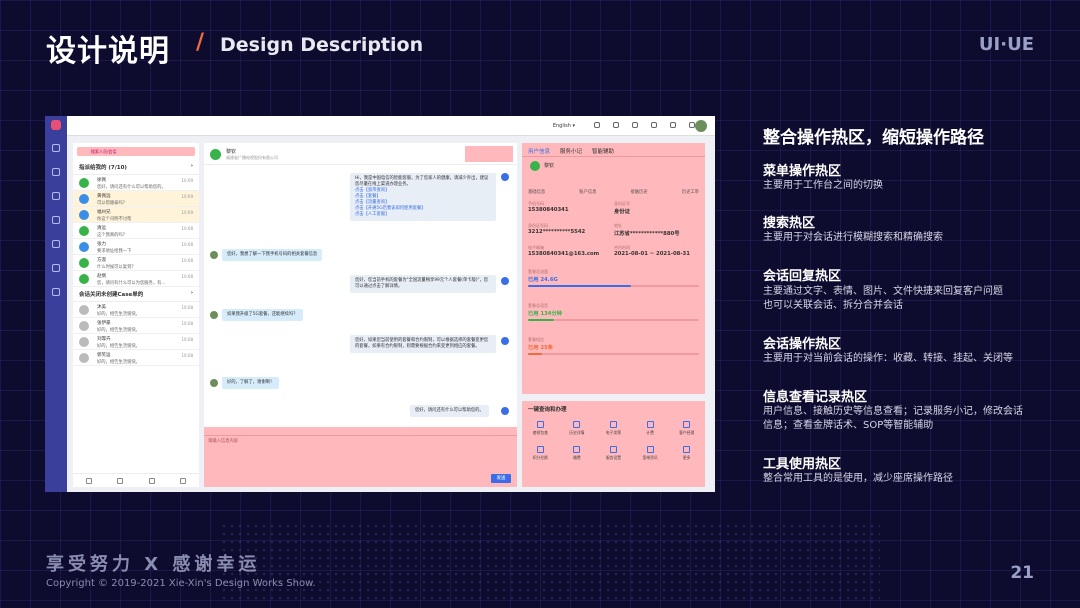 The width and height of the screenshot is (1080, 608). Describe the element at coordinates (603, 151) in the screenshot. I see `tab-smart-assist: 智能辅助` at that location.